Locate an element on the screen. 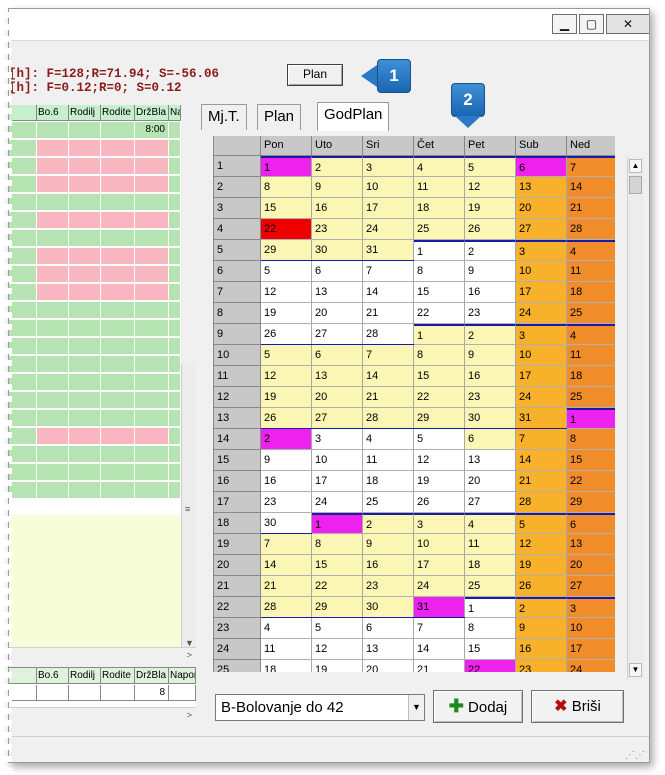  tab-godplan: GodPlan is located at coordinates (353, 116).